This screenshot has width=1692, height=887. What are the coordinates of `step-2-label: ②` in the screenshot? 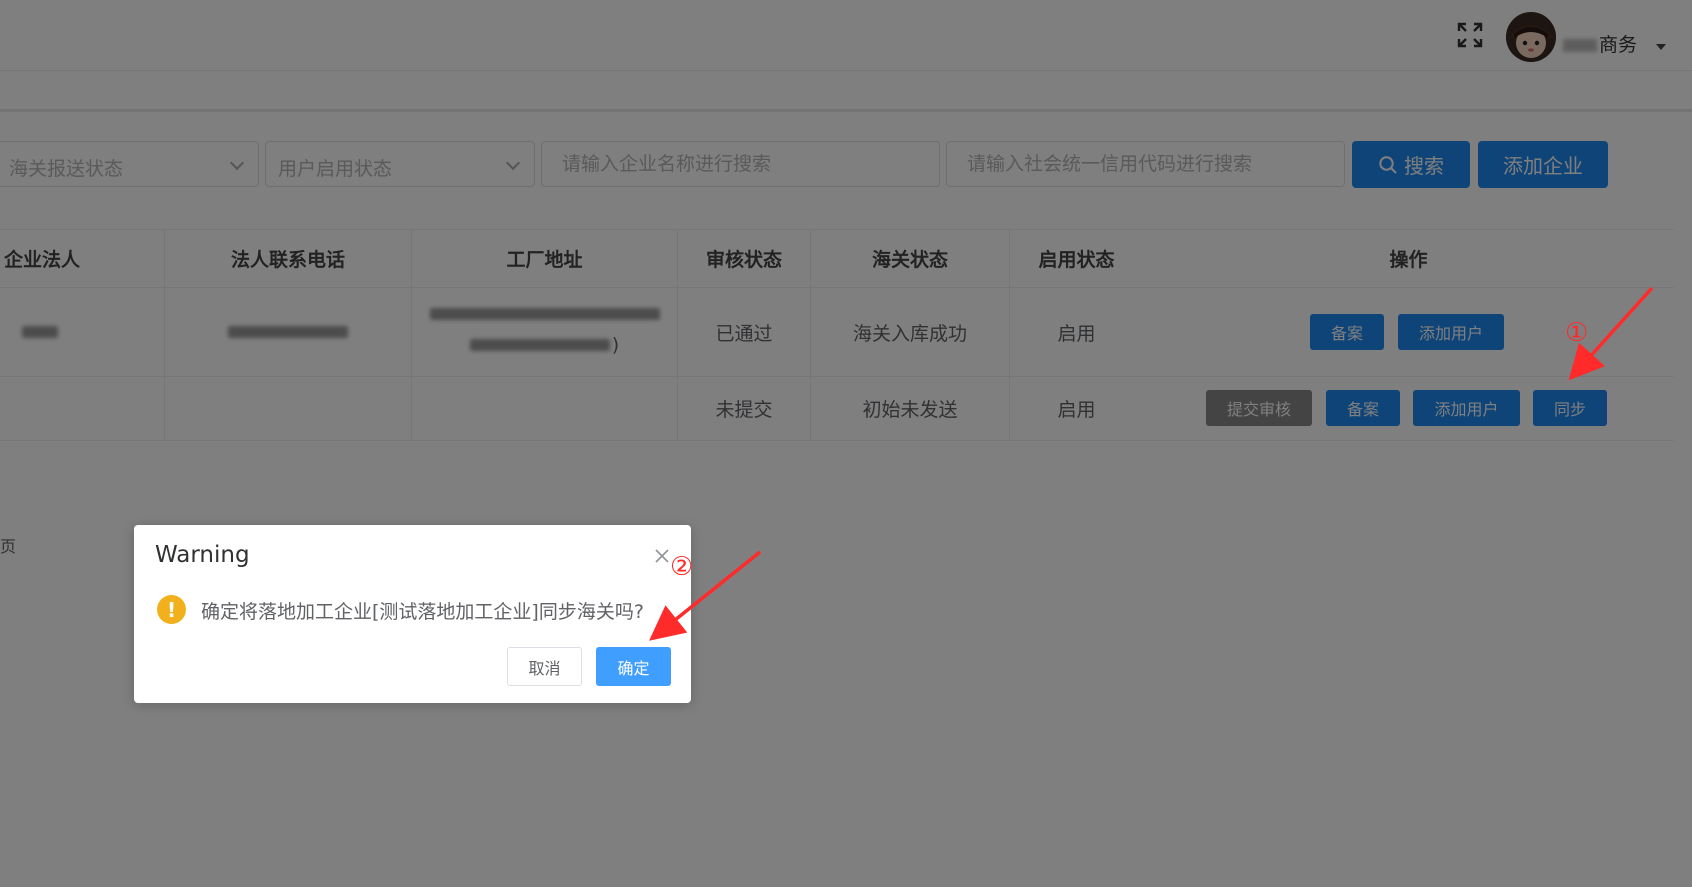 It's located at (682, 567).